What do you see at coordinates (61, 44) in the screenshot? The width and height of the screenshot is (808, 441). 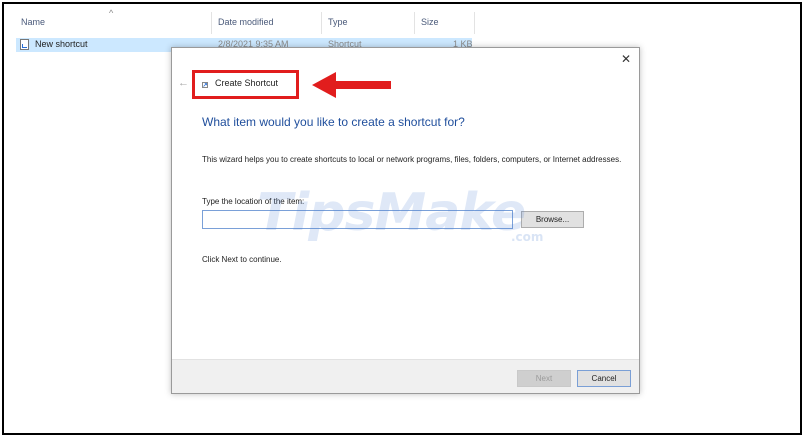 I see `file-name: New shortcut` at bounding box center [61, 44].